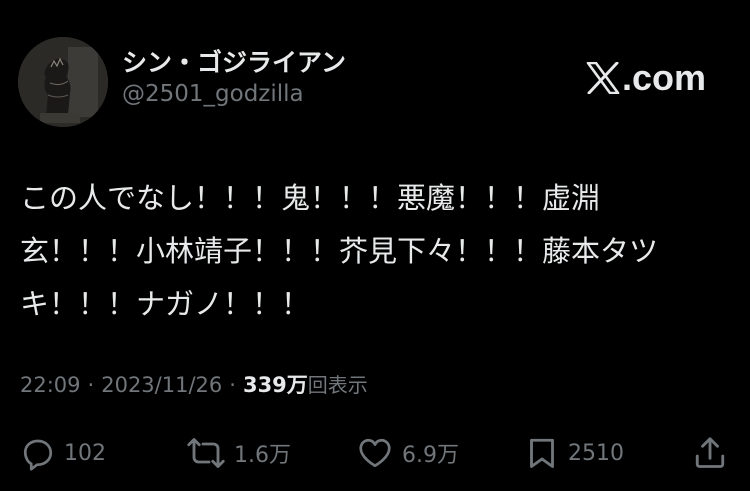  What do you see at coordinates (85, 453) in the screenshot?
I see `reply-count: 102` at bounding box center [85, 453].